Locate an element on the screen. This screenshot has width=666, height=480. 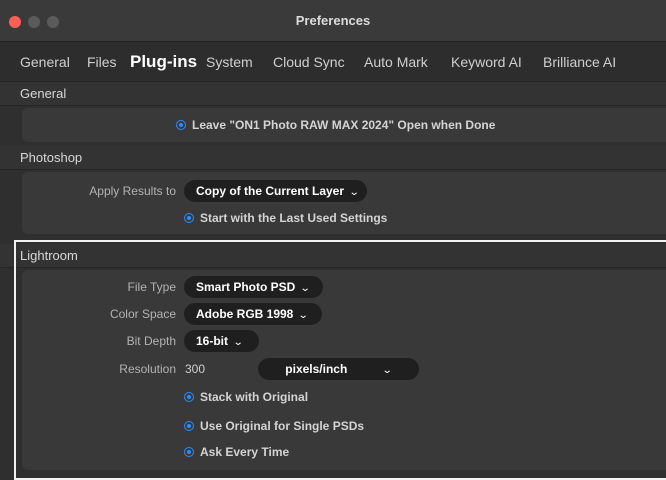
bit-depth-value: 16-bit is located at coordinates (212, 341).